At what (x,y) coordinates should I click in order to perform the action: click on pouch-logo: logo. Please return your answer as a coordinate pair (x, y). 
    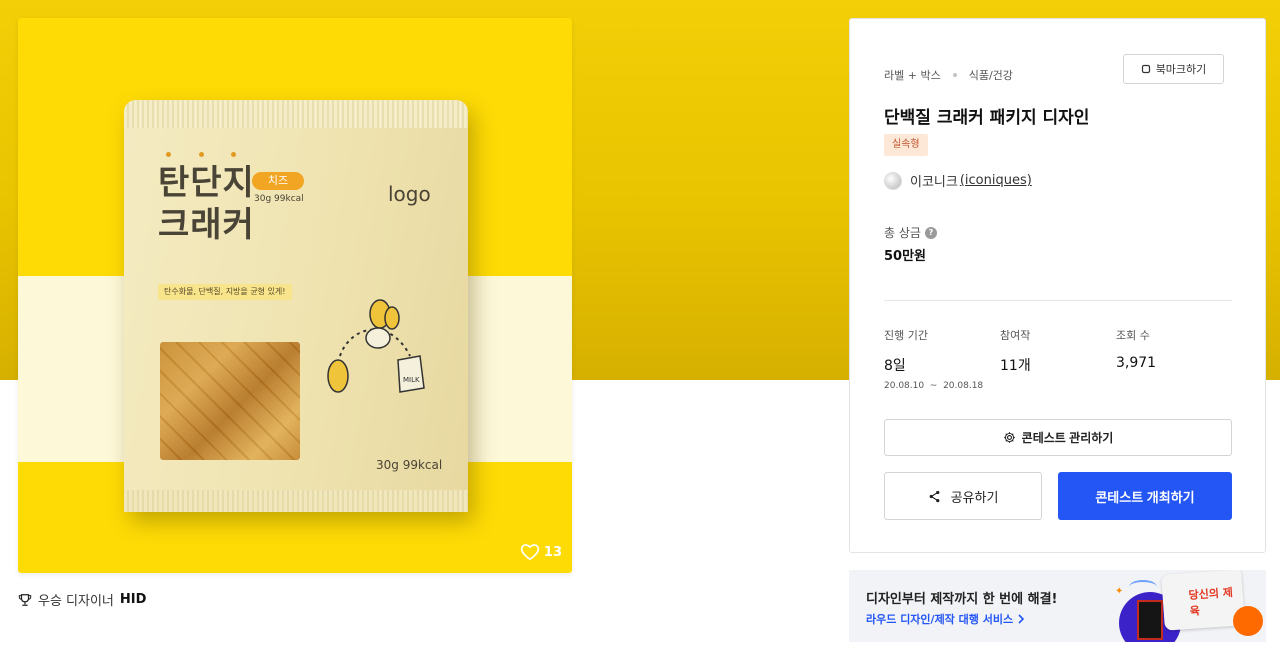
    Looking at the image, I should click on (409, 194).